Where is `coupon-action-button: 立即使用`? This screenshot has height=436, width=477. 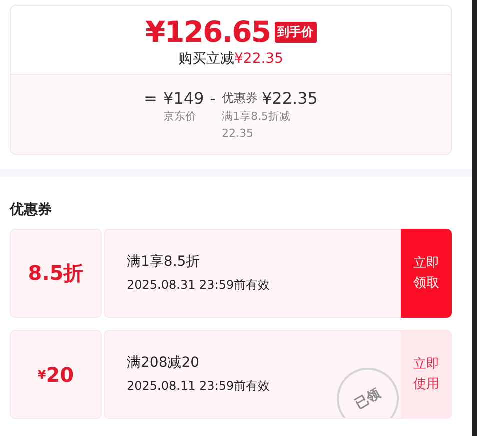
coupon-action-button: 立即使用 is located at coordinates (426, 374).